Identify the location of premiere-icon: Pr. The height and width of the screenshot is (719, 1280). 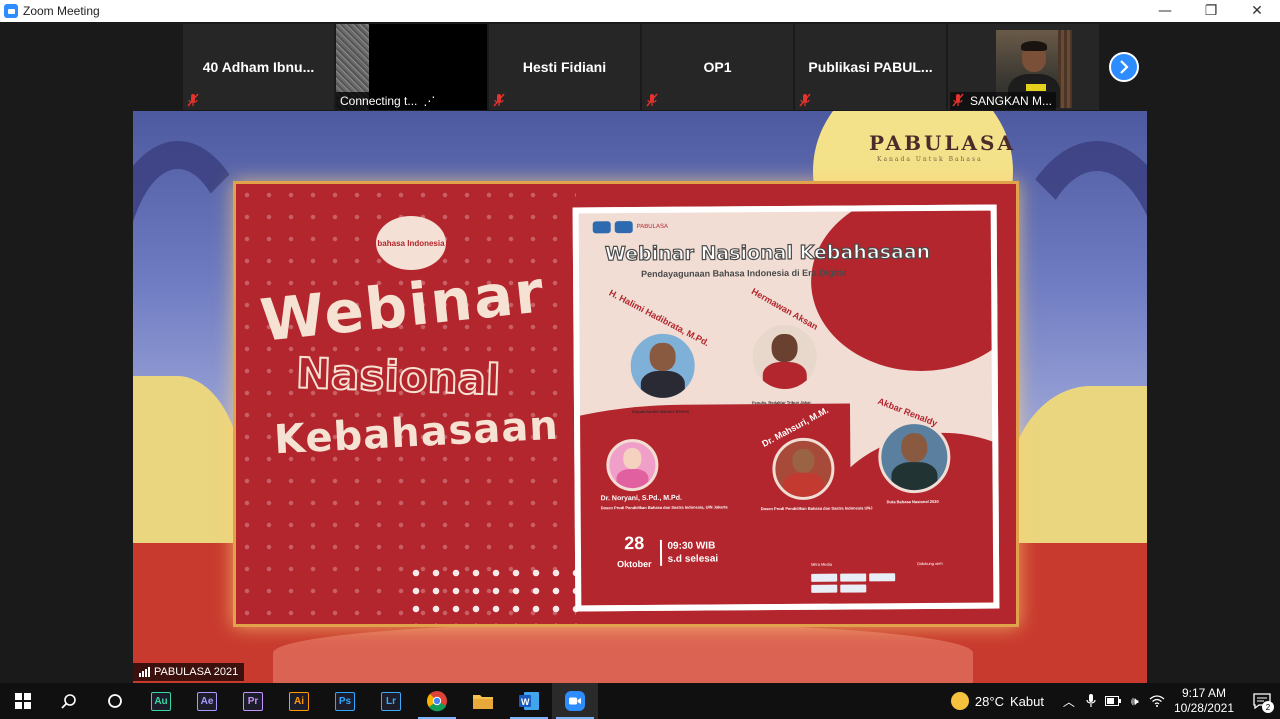
(253, 701).